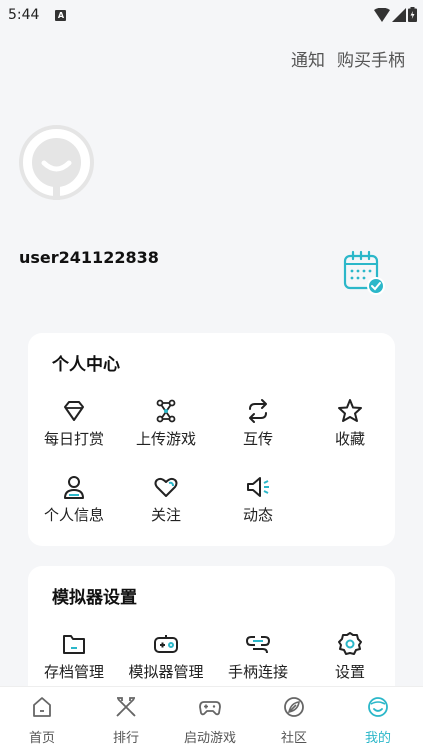  What do you see at coordinates (73, 672) in the screenshot?
I see `save-management-label: 存档管理` at bounding box center [73, 672].